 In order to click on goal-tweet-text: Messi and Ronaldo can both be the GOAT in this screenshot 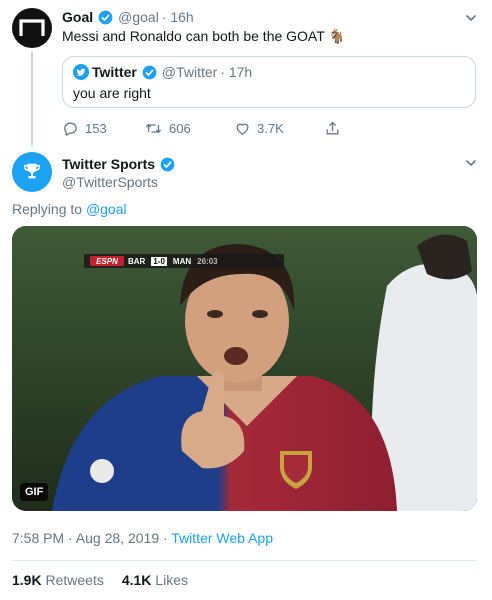, I will do `click(193, 36)`.